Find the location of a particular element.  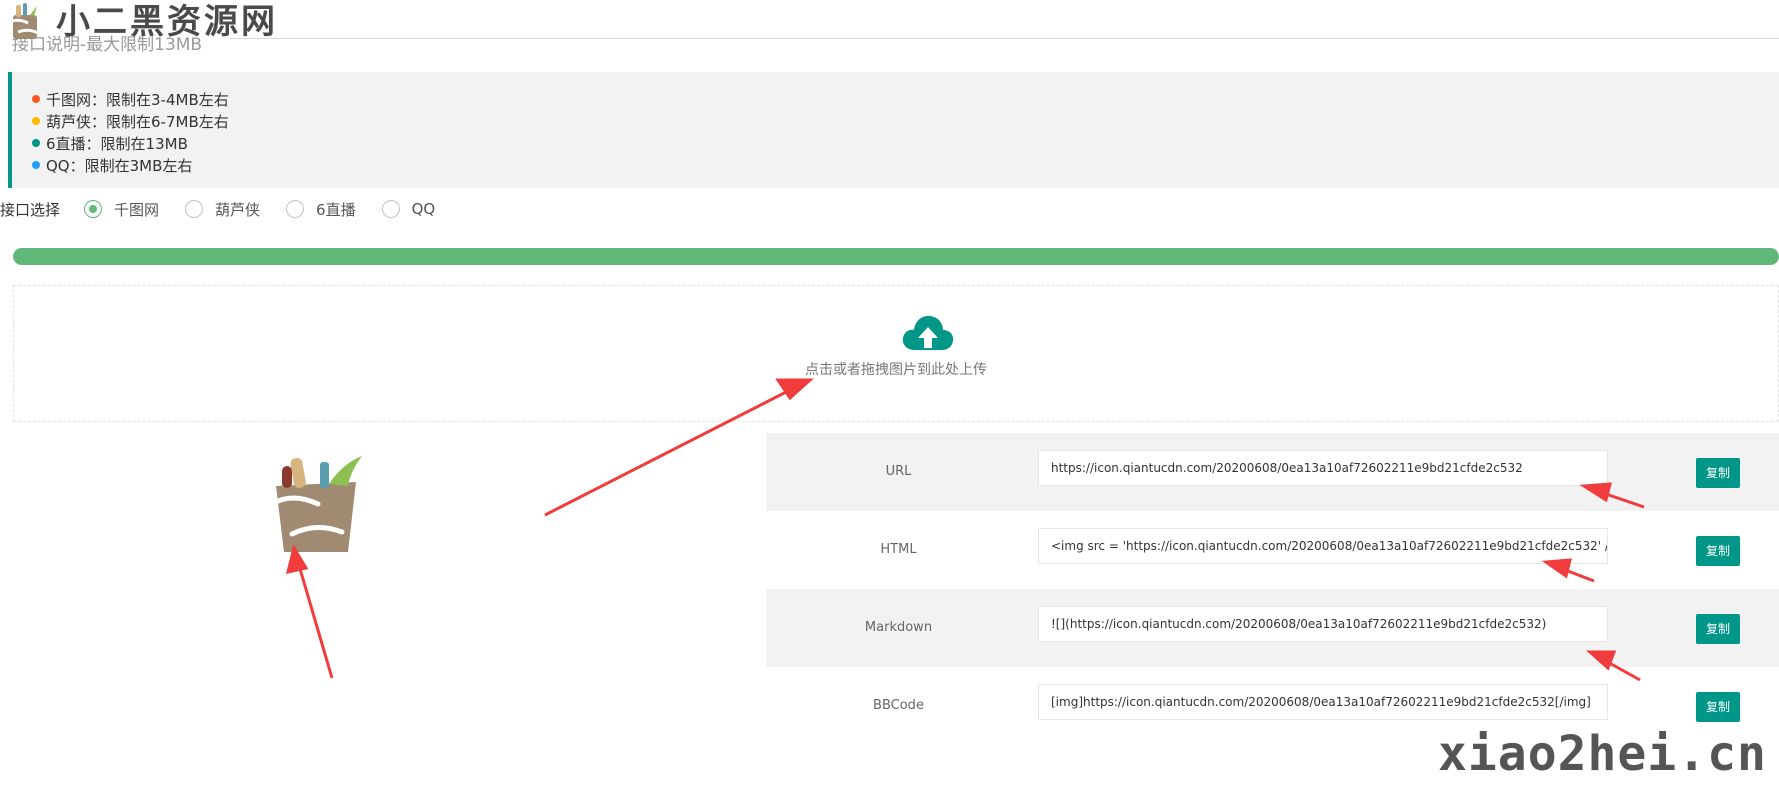

radio-qiantu: 千图网 is located at coordinates (121, 209).